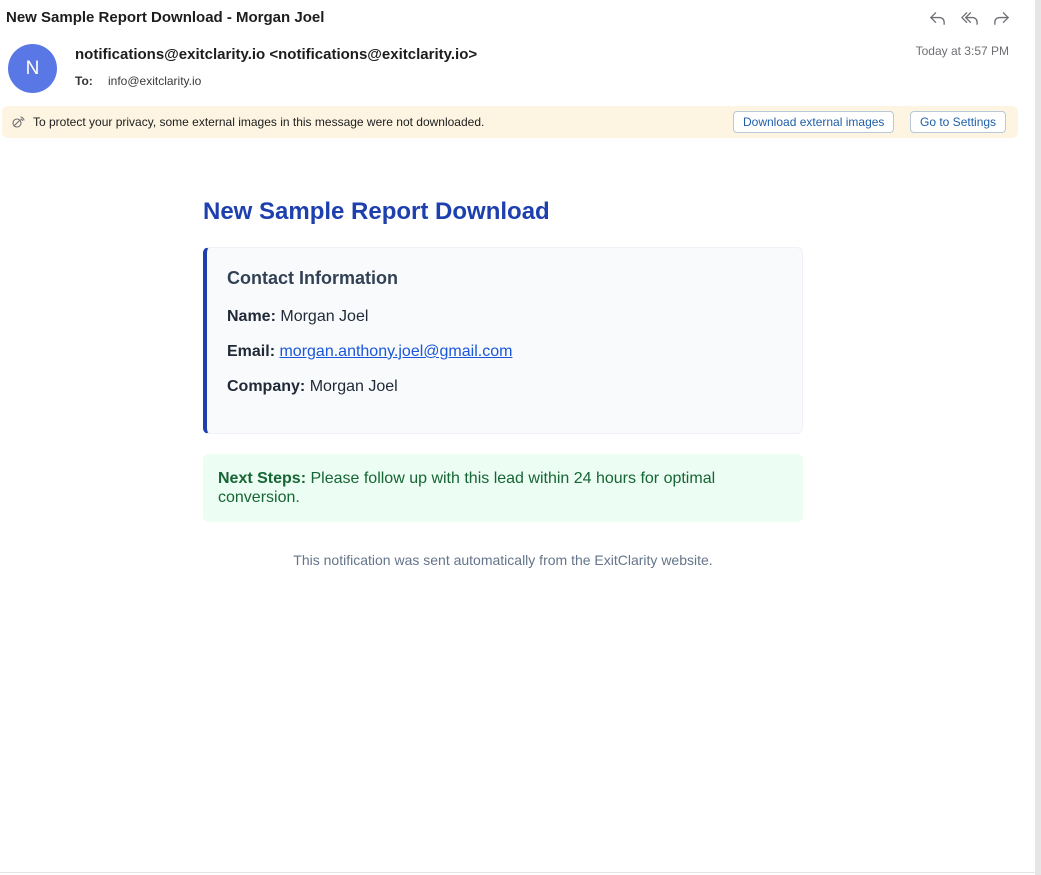  I want to click on name-field: Name: Morgan Joel, so click(504, 316).